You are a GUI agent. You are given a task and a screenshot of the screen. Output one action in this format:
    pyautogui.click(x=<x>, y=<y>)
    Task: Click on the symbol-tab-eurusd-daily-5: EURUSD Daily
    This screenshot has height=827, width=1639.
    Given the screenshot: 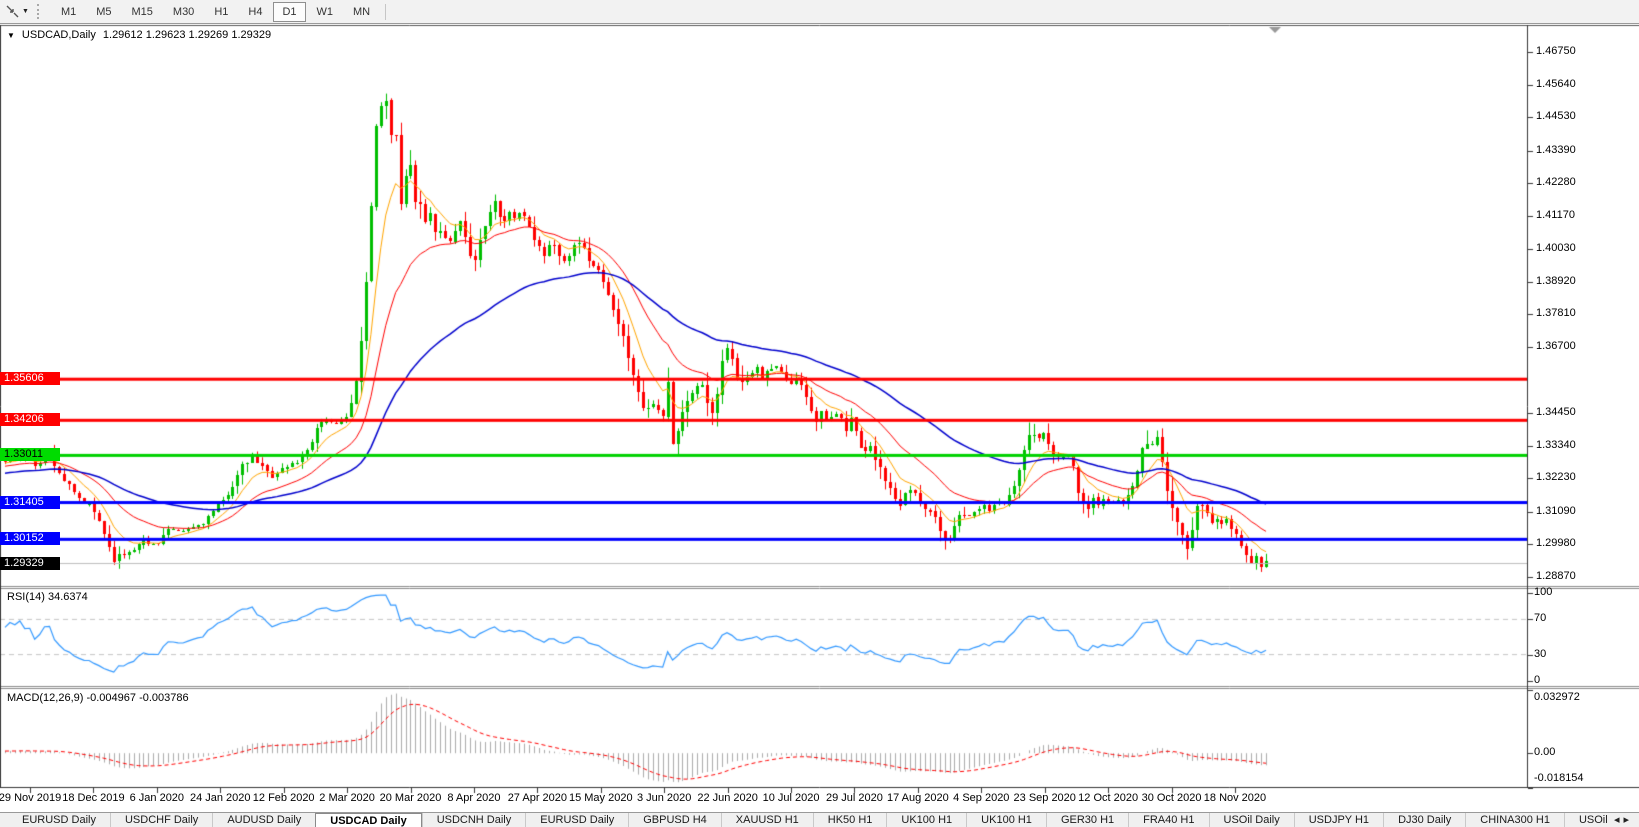 What is the action you would take?
    pyautogui.click(x=576, y=820)
    